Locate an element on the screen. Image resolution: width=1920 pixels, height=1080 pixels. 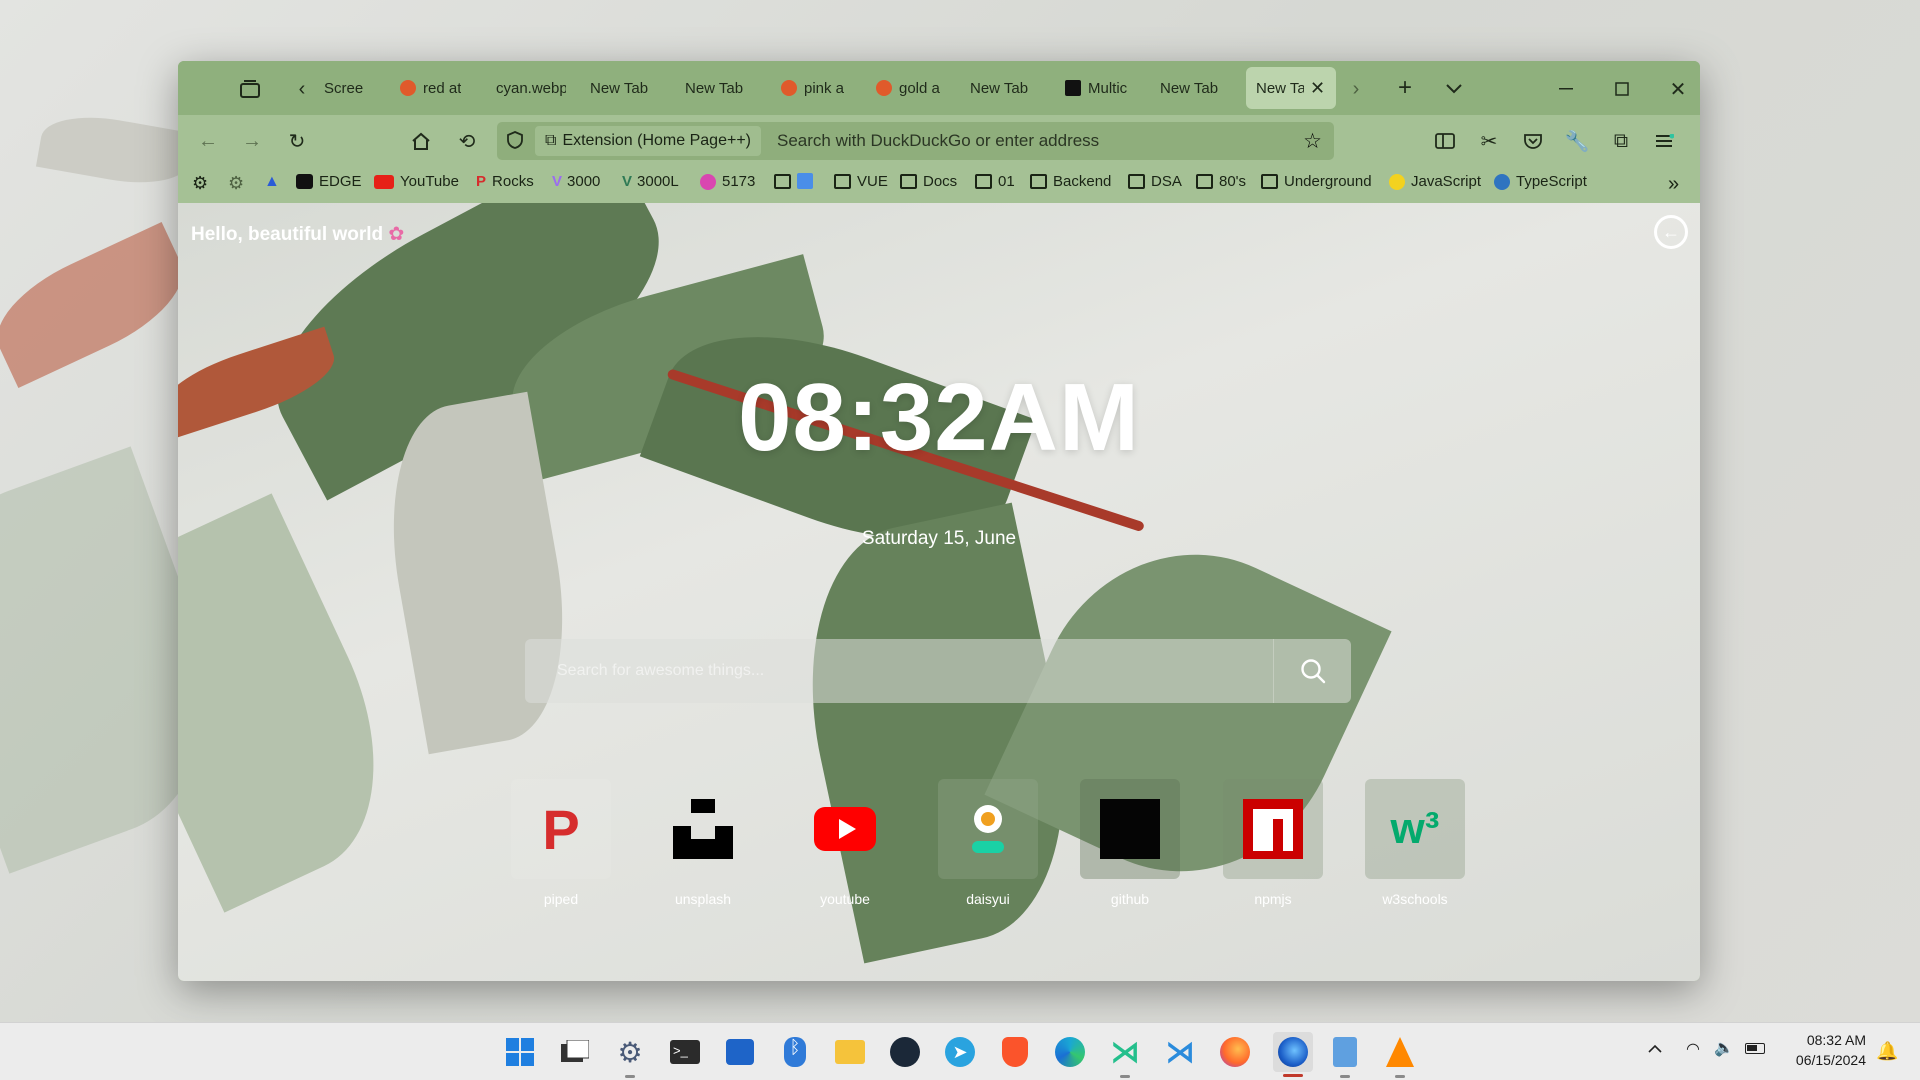
history-icon: ⟲ is located at coordinates (467, 141).